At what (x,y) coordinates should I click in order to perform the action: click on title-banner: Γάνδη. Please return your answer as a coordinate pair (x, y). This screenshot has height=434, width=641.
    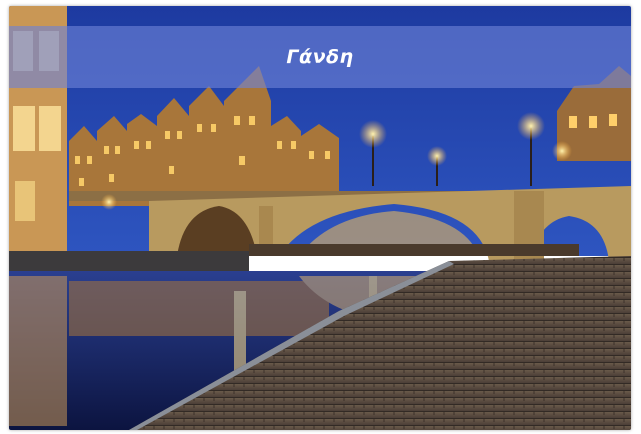
    Looking at the image, I should click on (320, 57).